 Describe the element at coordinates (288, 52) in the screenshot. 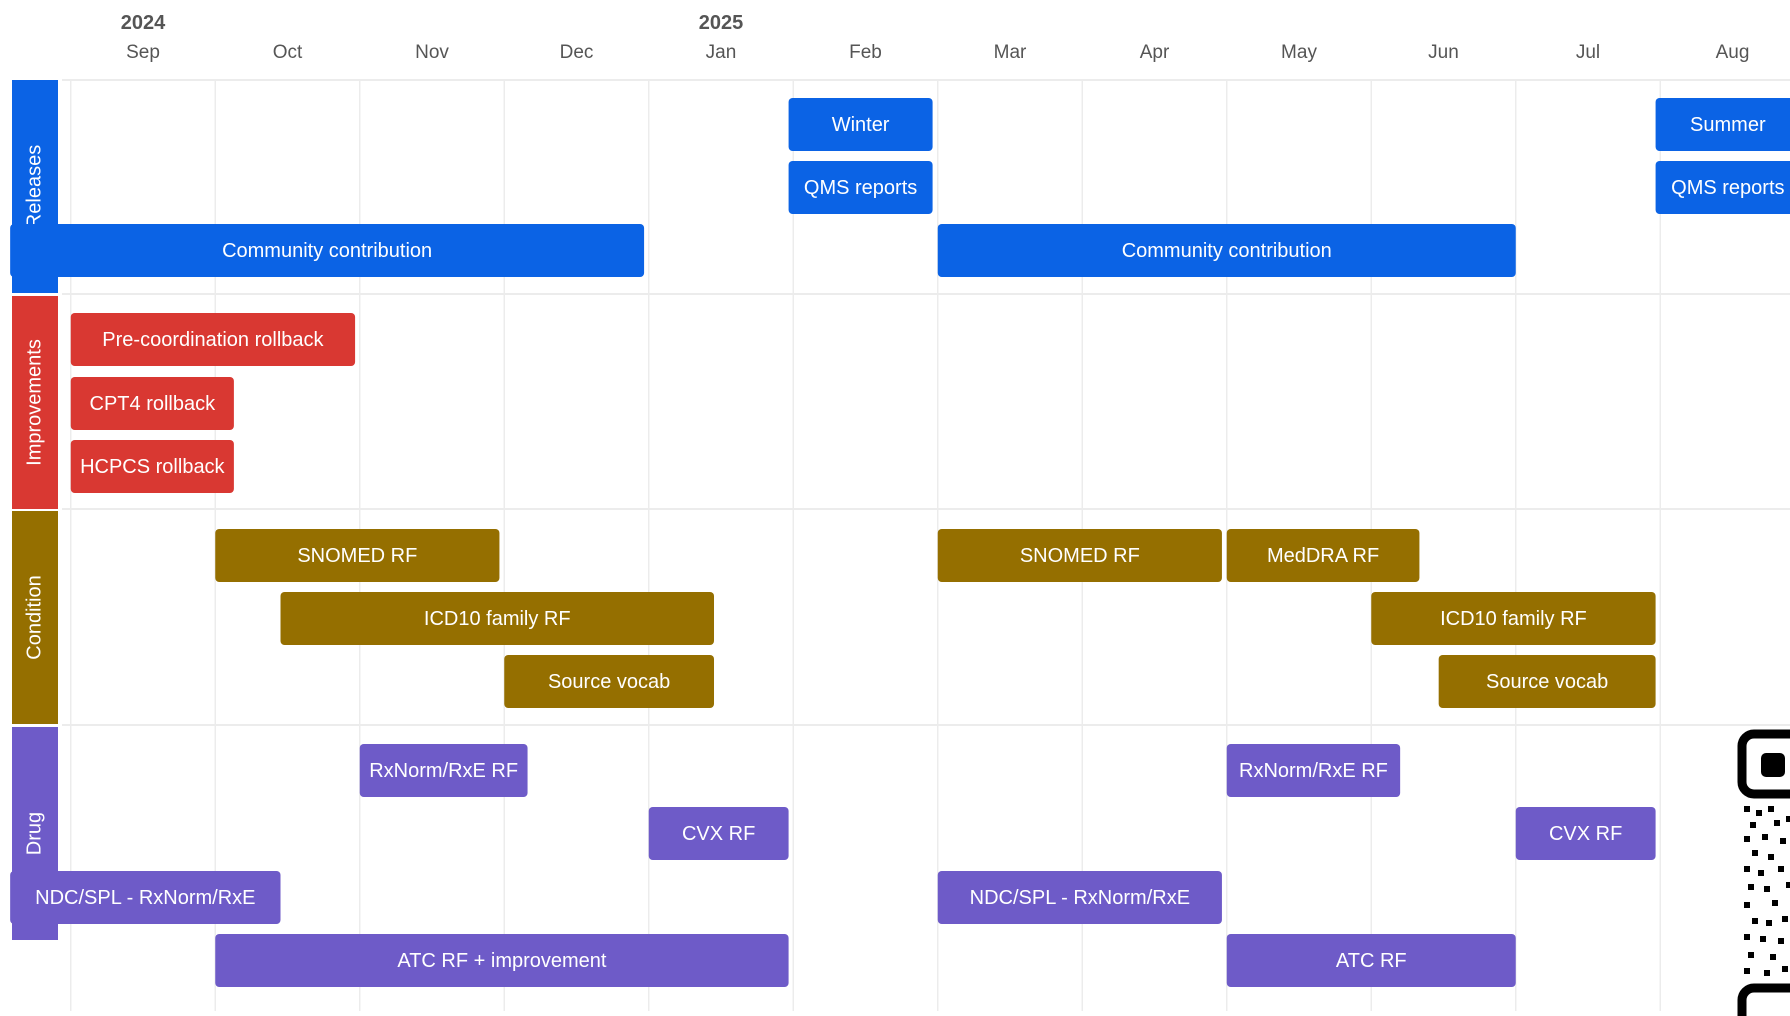

I see `month-label-oct: Oct` at that location.